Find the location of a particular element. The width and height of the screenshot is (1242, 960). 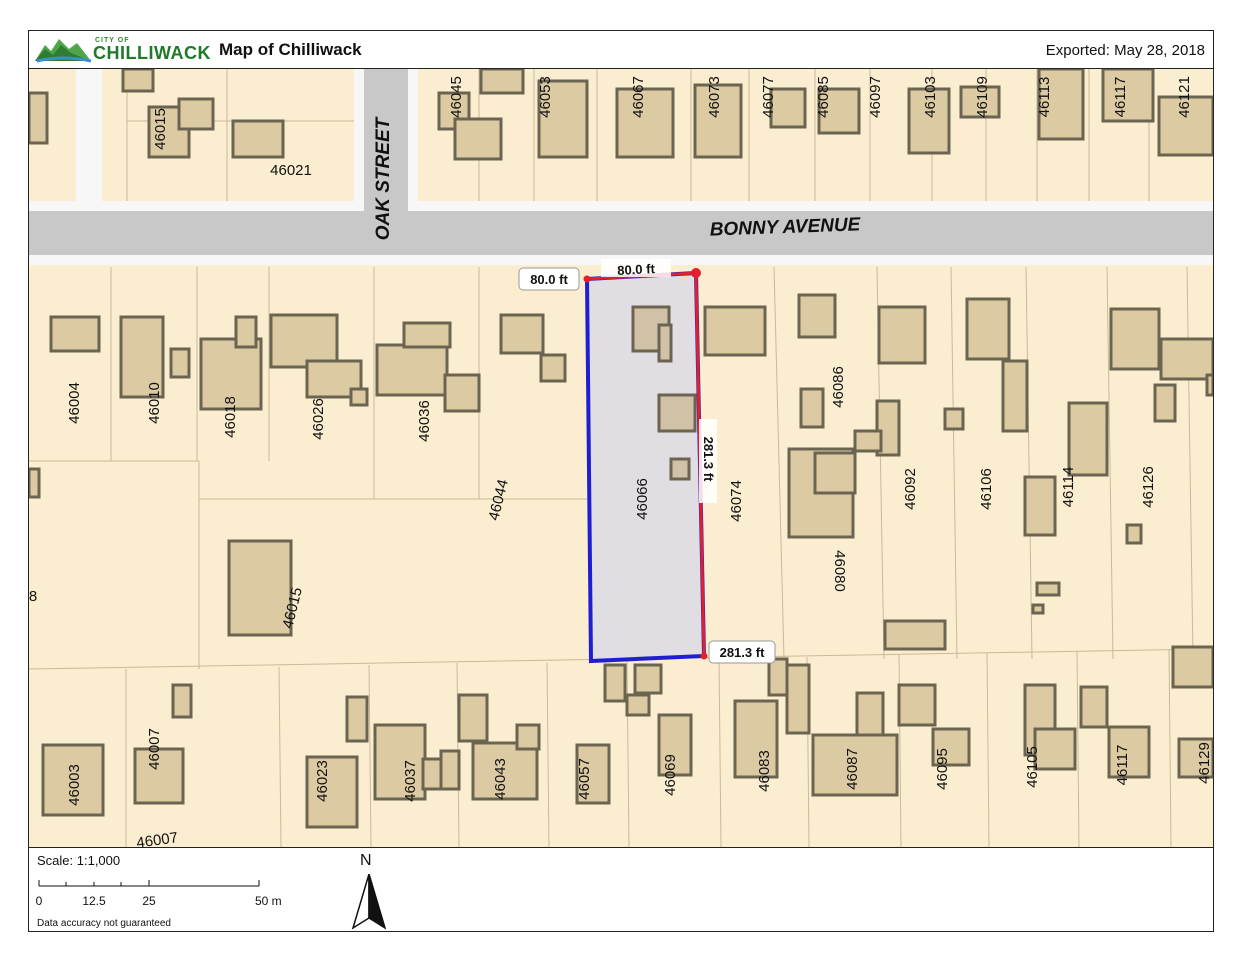

address-label: 46003 is located at coordinates (74, 785).